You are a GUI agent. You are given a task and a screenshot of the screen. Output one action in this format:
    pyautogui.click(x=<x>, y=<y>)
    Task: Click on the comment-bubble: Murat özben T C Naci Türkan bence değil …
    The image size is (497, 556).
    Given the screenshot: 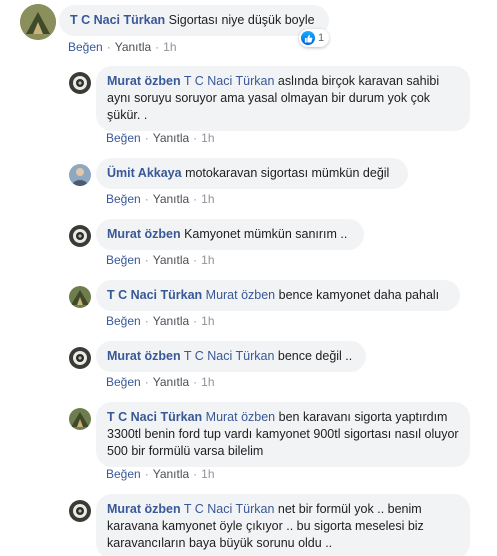 What is the action you would take?
    pyautogui.click(x=231, y=356)
    